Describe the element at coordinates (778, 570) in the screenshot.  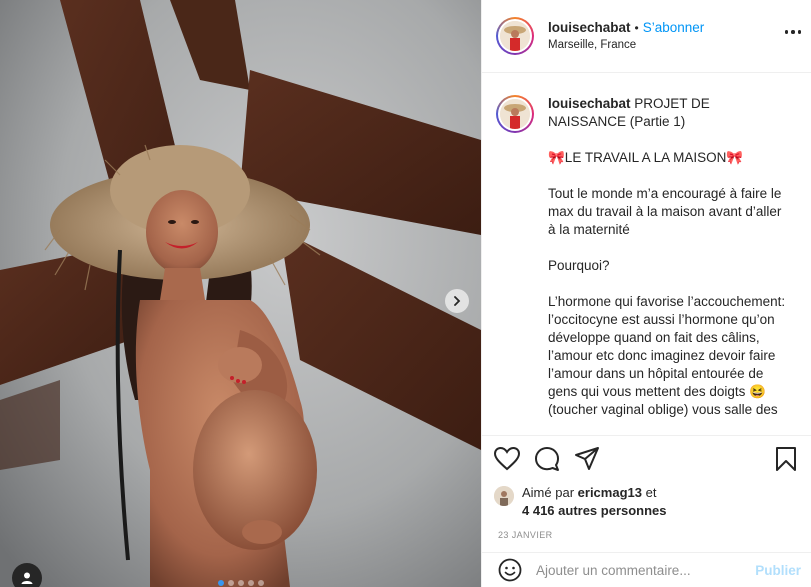
I see `publish-button: Publier` at that location.